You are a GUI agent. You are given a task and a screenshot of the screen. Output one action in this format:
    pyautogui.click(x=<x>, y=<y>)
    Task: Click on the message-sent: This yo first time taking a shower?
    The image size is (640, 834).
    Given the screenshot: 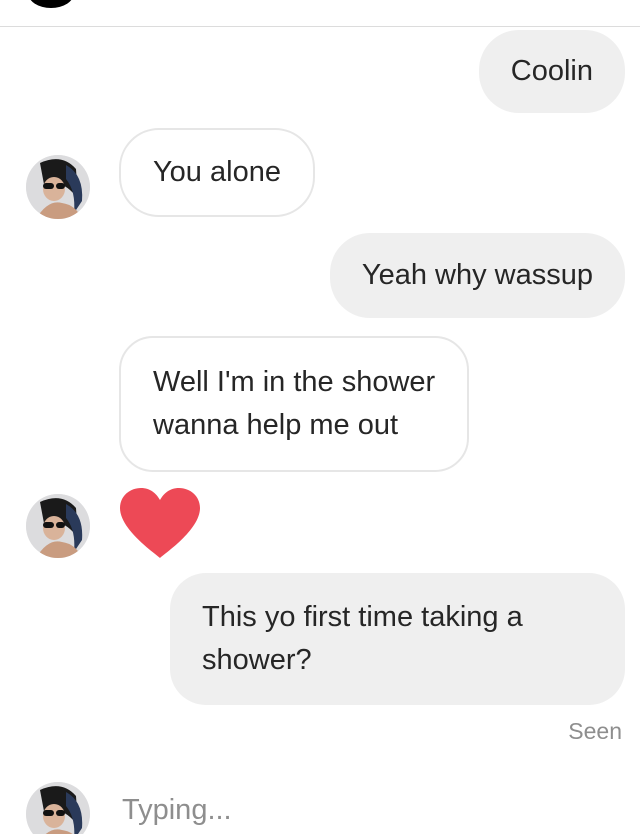 What is the action you would take?
    pyautogui.click(x=397, y=639)
    